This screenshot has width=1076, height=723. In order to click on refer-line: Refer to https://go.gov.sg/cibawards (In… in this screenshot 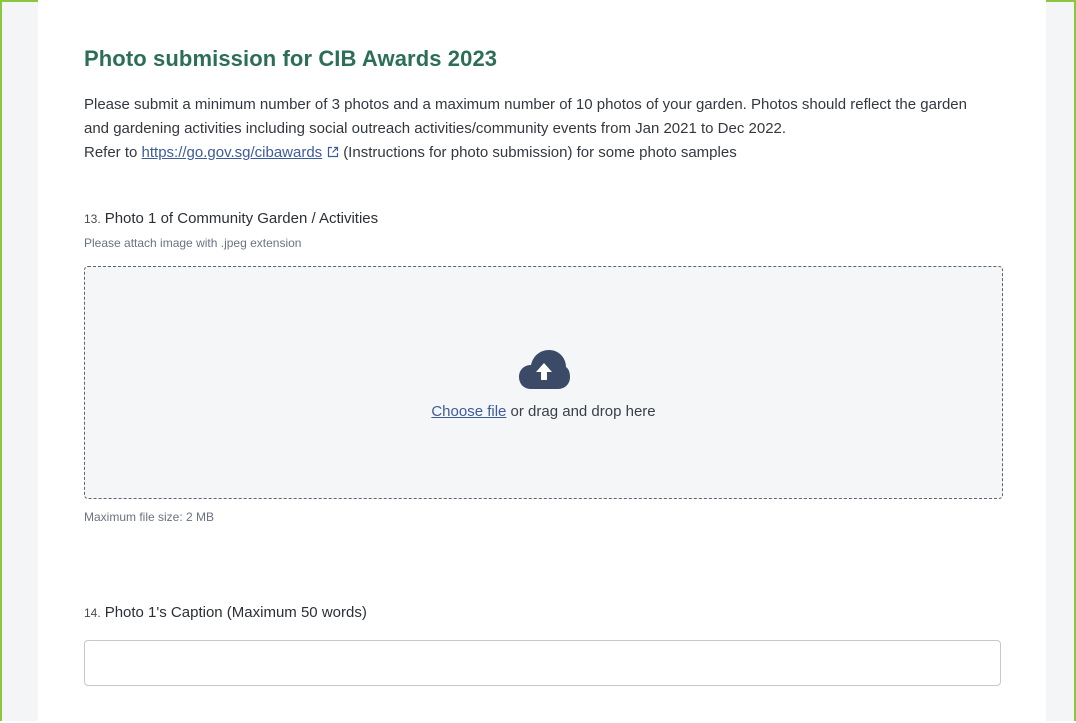, I will do `click(534, 153)`.